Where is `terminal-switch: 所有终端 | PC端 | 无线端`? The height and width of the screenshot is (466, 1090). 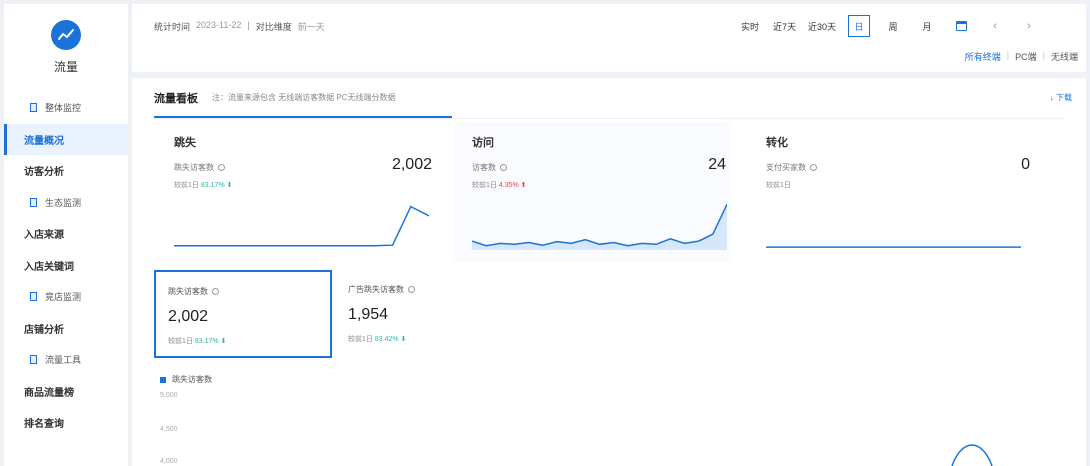 terminal-switch: 所有终端 | PC端 | 无线端 is located at coordinates (1021, 56).